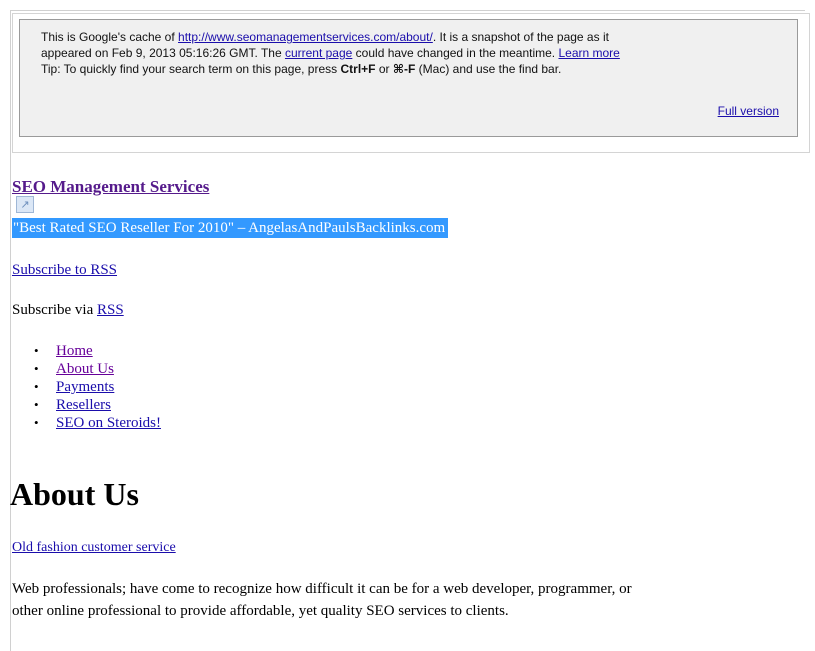 Image resolution: width=815 pixels, height=651 pixels. Describe the element at coordinates (588, 53) in the screenshot. I see `learn-more-link: Learn more` at that location.